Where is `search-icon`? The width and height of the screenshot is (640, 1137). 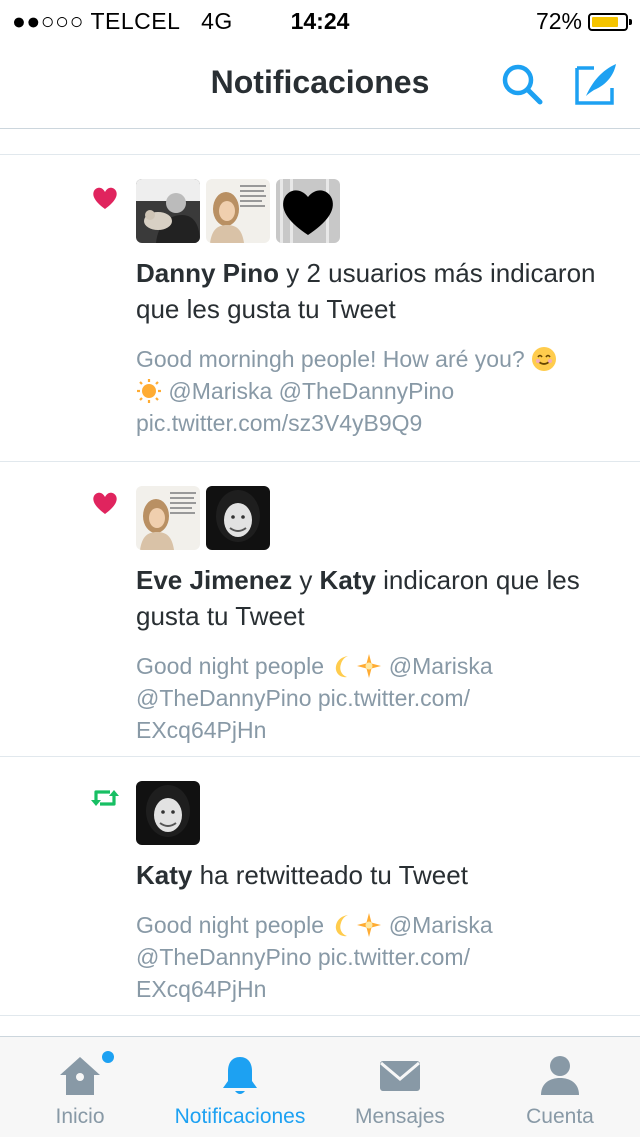 search-icon is located at coordinates (522, 84).